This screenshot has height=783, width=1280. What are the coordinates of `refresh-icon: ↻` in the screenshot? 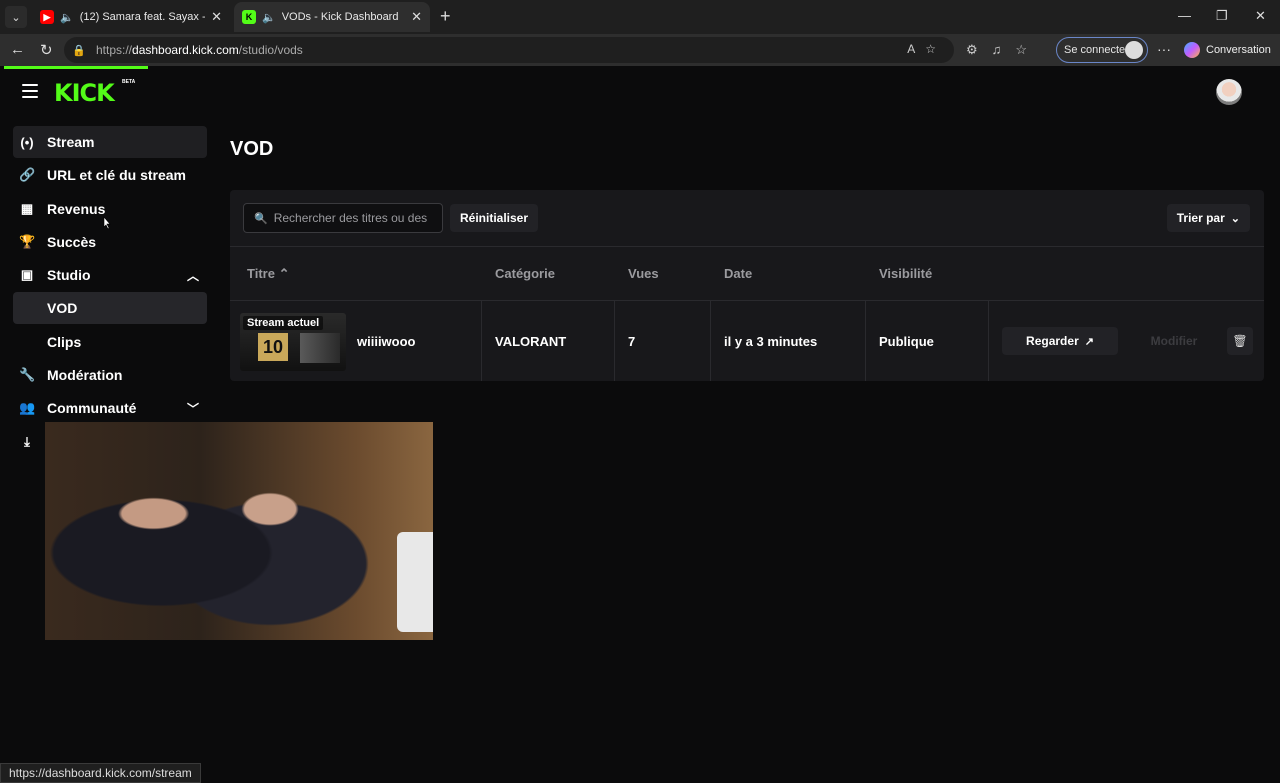 It's located at (46, 50).